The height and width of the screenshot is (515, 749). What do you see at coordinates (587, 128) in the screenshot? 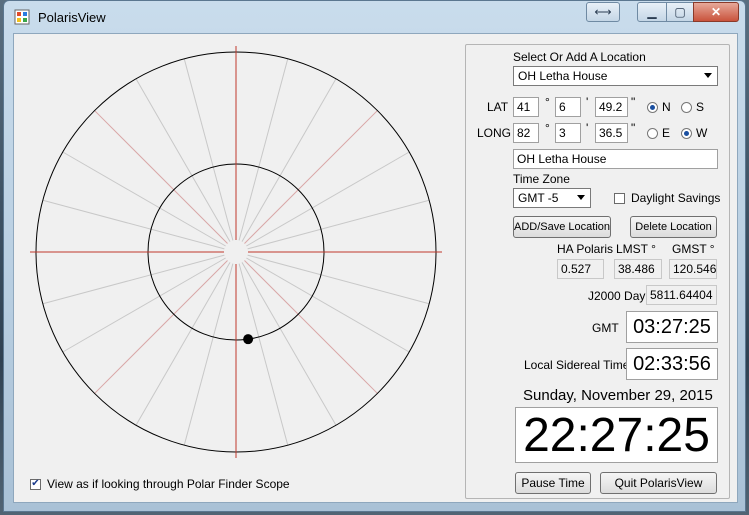
I see `long-minute-symbol: '` at bounding box center [587, 128].